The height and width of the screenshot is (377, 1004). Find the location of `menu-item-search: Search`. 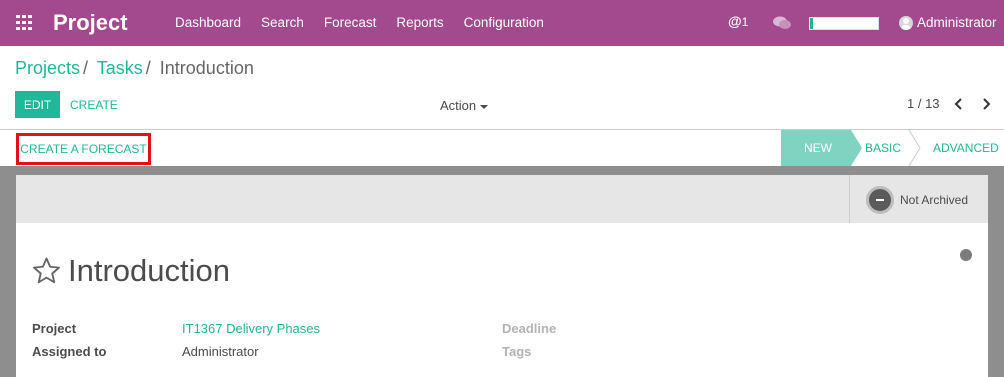

menu-item-search: Search is located at coordinates (282, 22).